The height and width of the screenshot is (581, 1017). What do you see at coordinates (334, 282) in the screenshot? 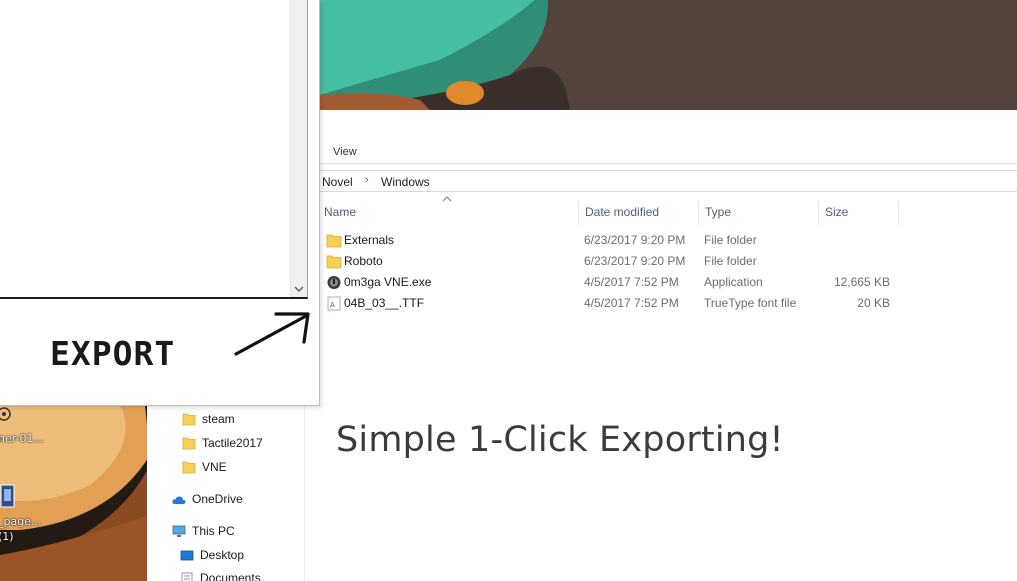
I see `app-icon` at bounding box center [334, 282].